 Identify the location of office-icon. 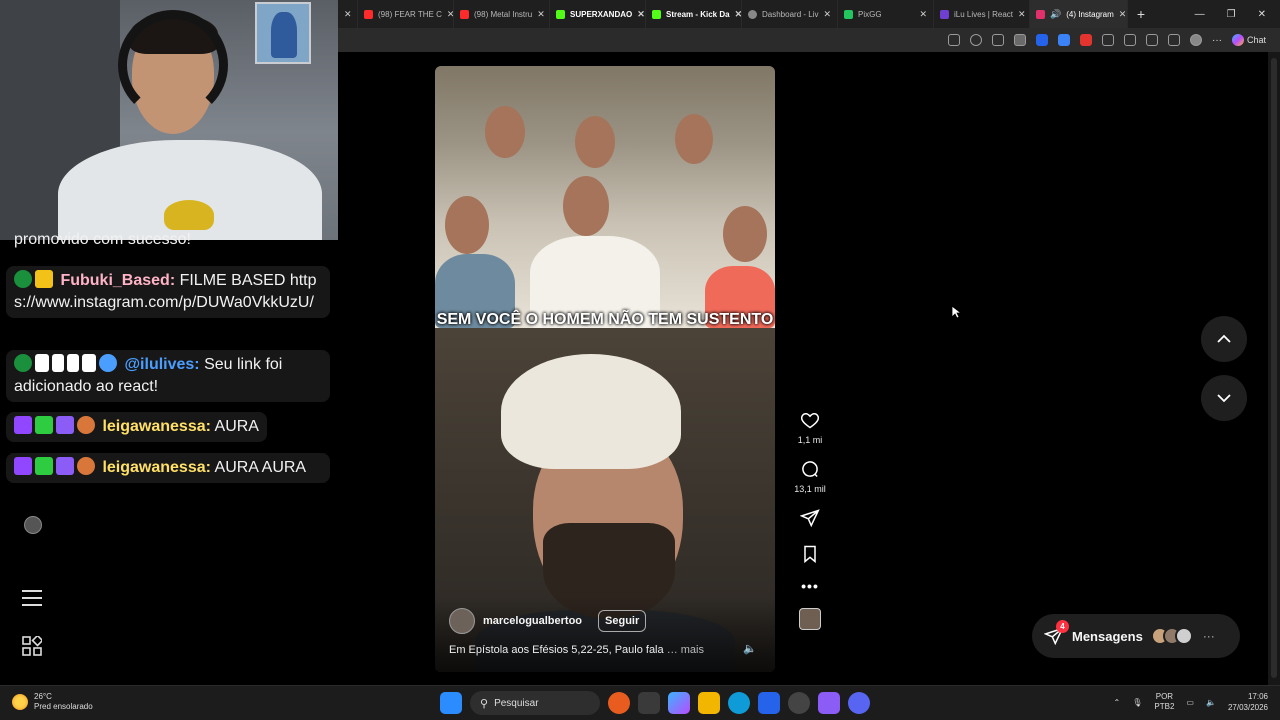
(1085, 40).